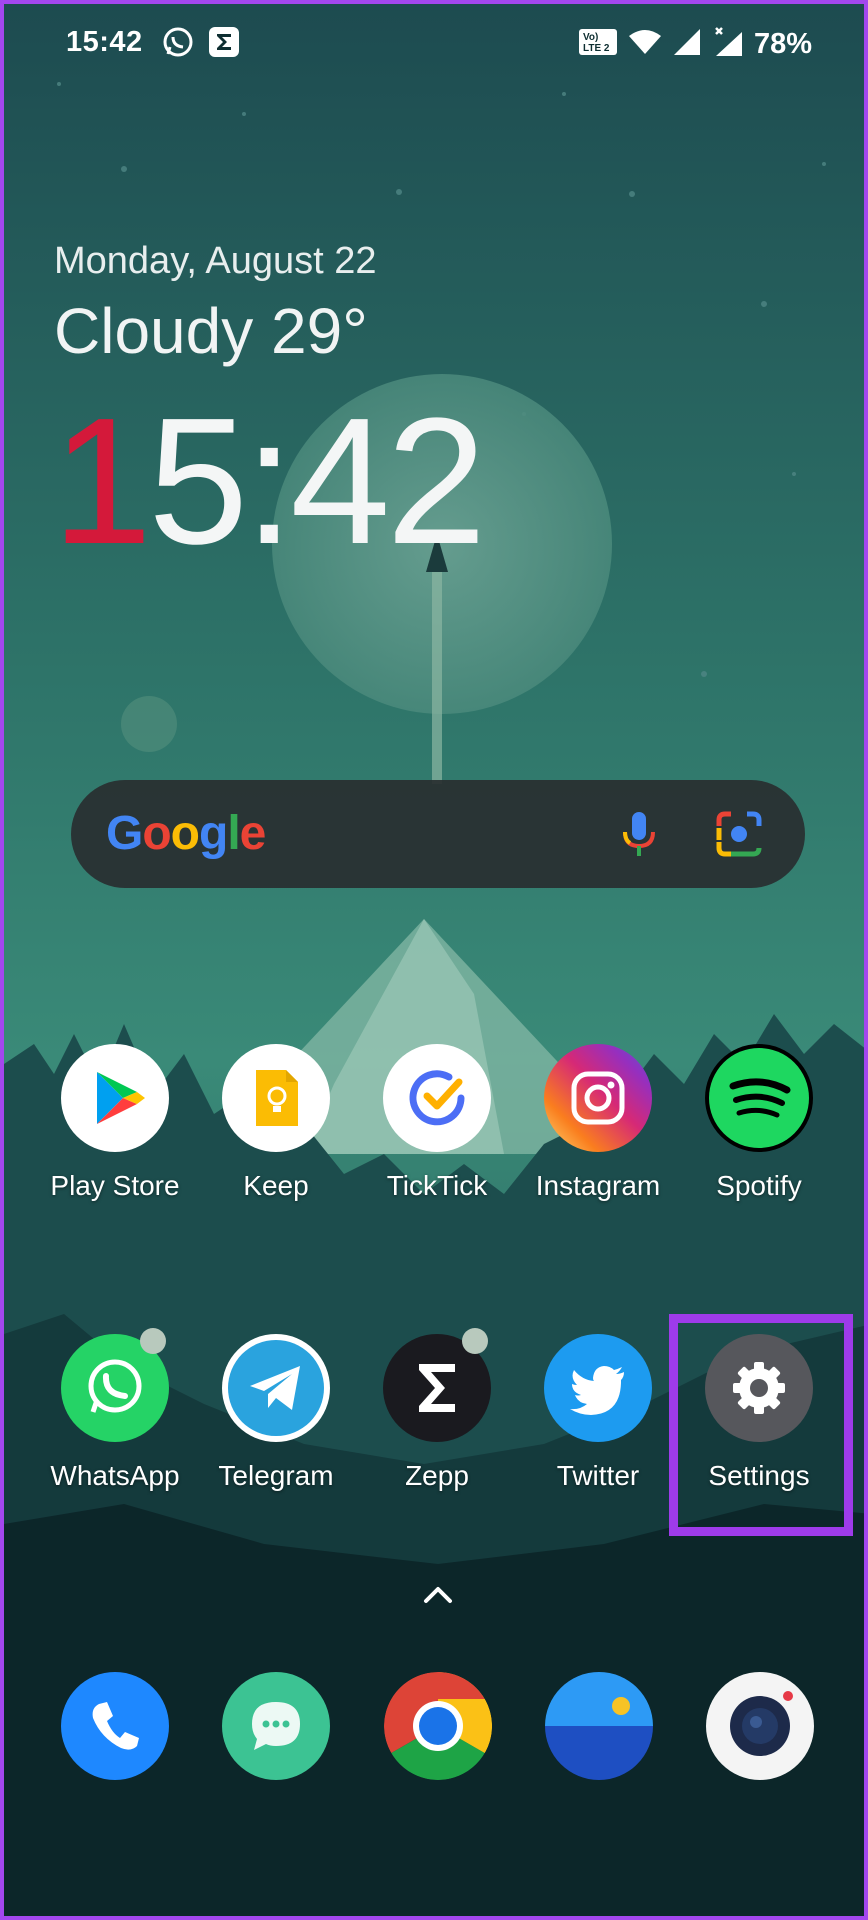  Describe the element at coordinates (596, 48) in the screenshot. I see `svg-text: LTE 2` at that location.